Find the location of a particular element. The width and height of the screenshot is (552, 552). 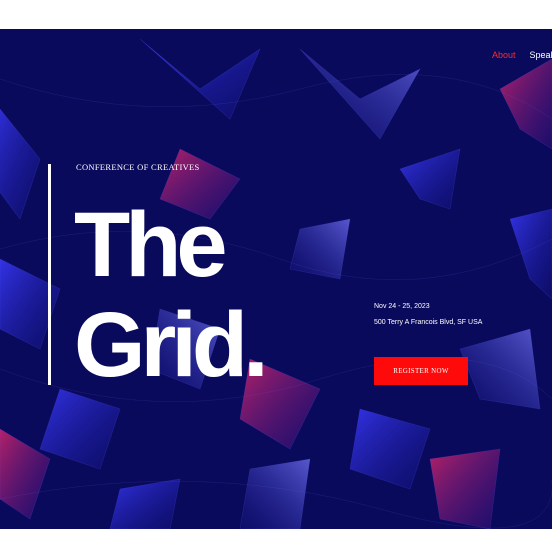

event-date: Nov 24 - 25, 2023 is located at coordinates (402, 306).